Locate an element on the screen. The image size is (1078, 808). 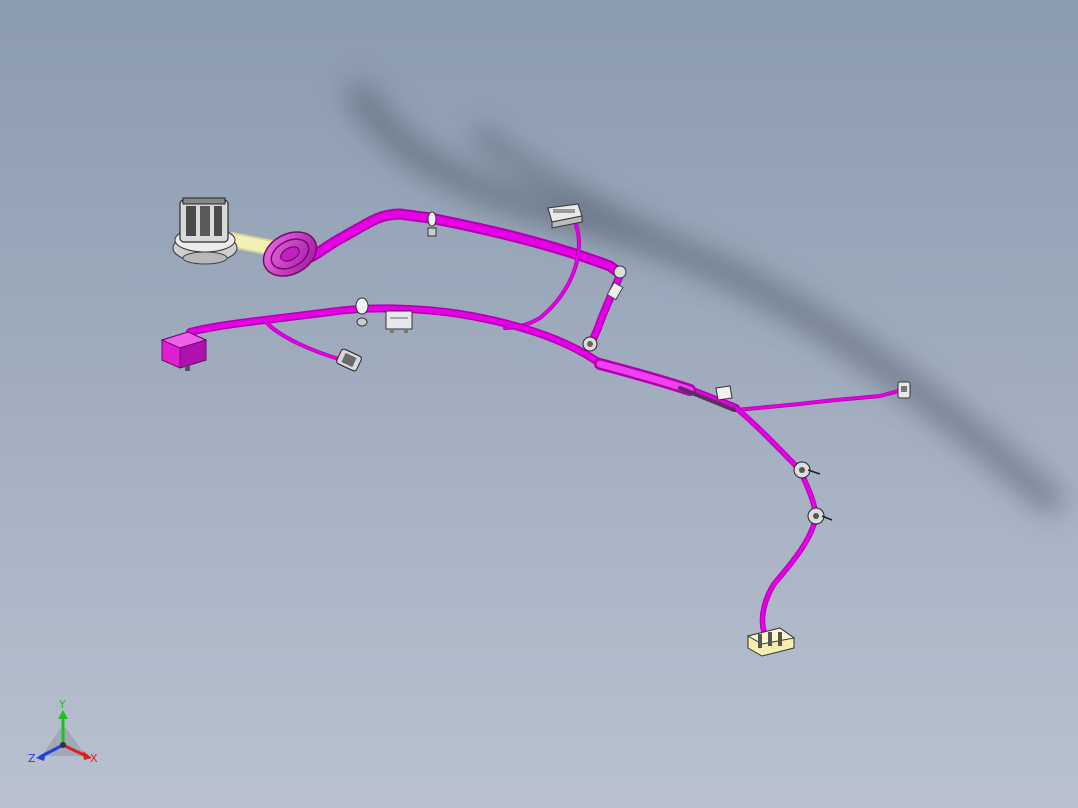
yellow-end-connector is located at coordinates (771, 642).